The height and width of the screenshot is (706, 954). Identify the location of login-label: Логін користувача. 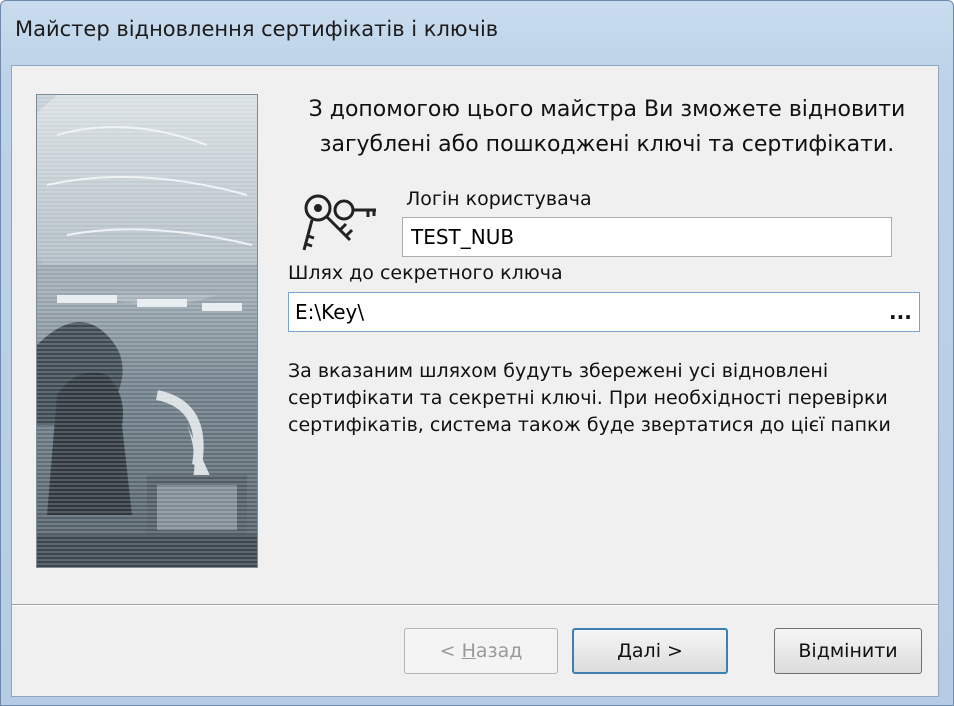
(499, 199).